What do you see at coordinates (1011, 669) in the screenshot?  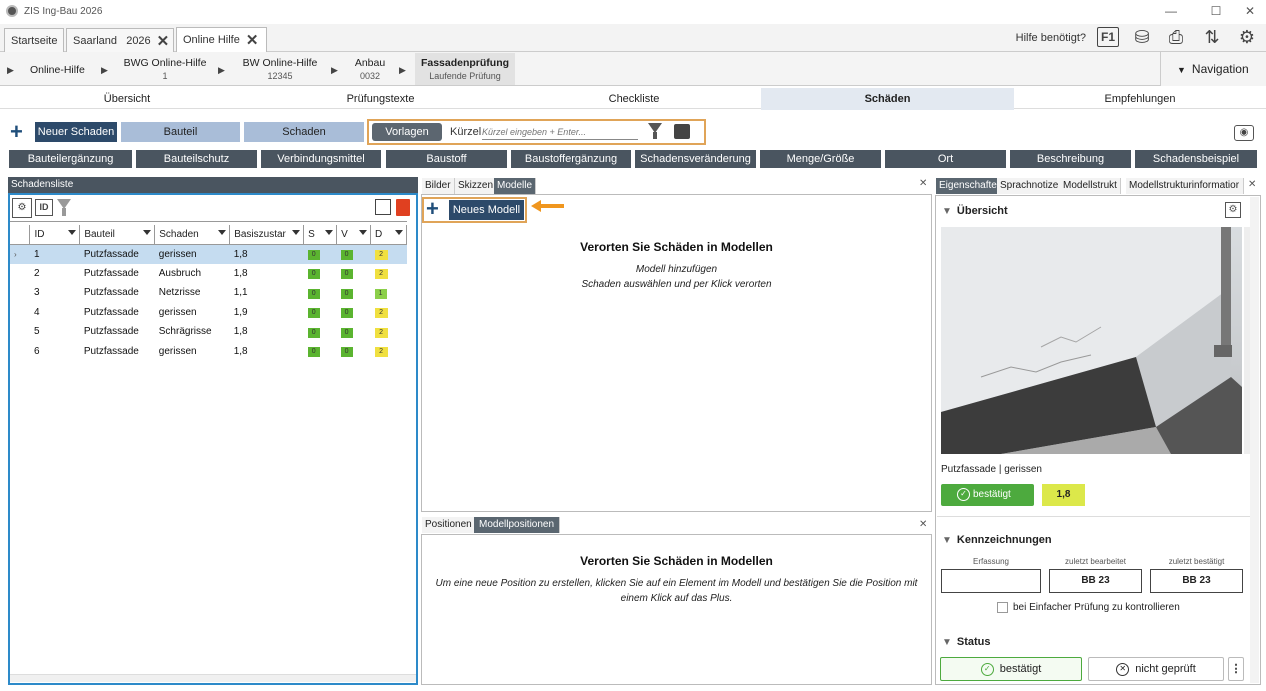 I see `status-bestaetigt-button: ✓ bestätigt` at bounding box center [1011, 669].